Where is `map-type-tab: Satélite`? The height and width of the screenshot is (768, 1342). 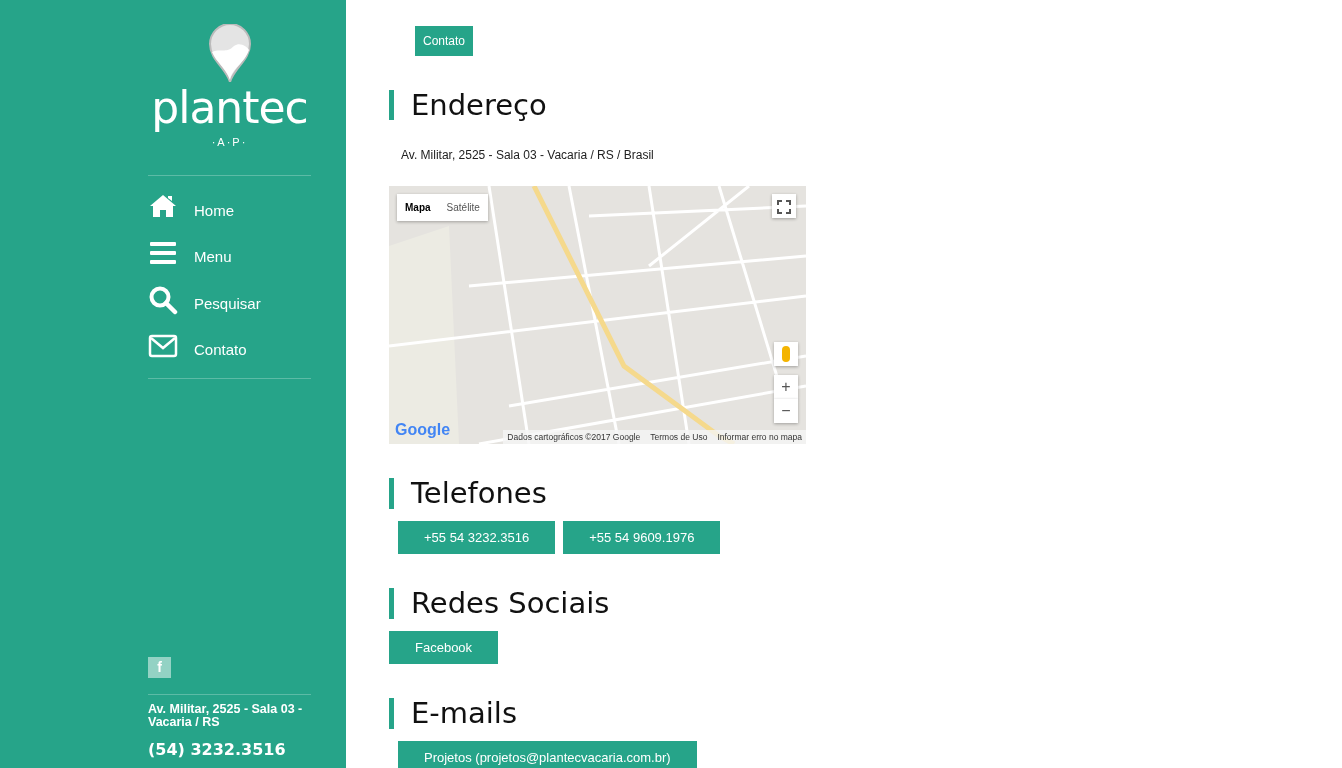
map-type-tab: Satélite is located at coordinates (463, 208).